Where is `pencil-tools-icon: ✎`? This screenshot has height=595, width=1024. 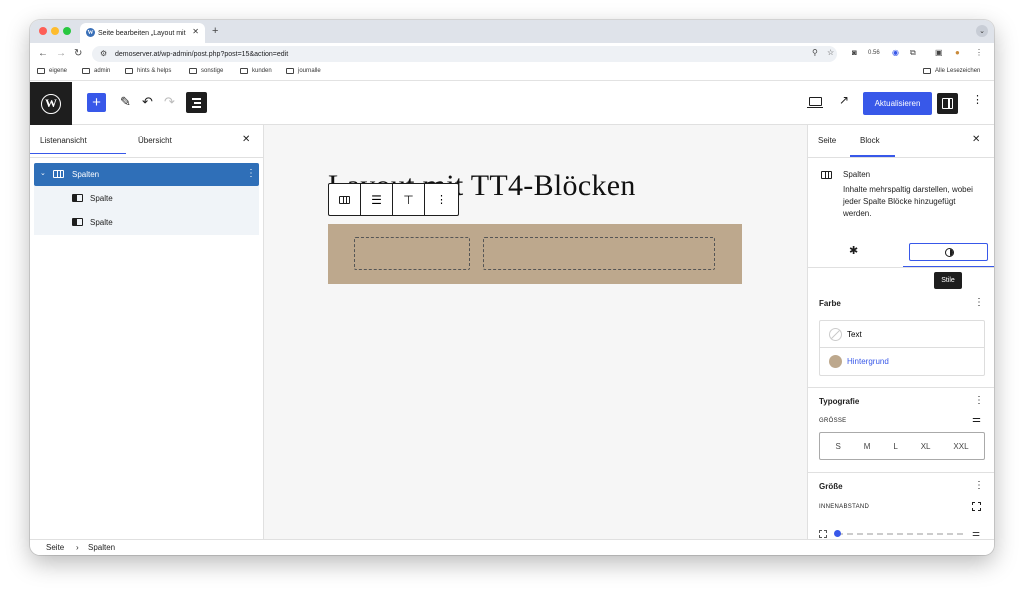
pencil-tools-icon: ✎ is located at coordinates (125, 102).